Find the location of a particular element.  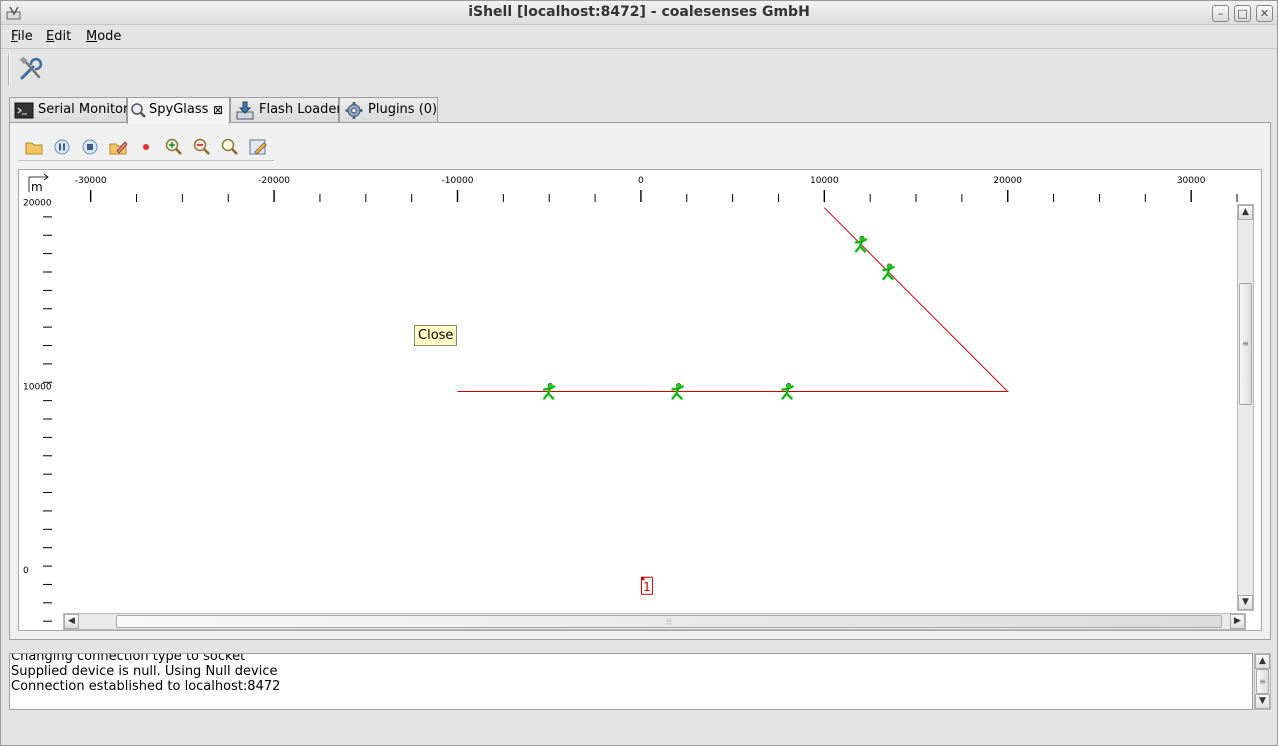

menu-edit: Edit is located at coordinates (58, 36).